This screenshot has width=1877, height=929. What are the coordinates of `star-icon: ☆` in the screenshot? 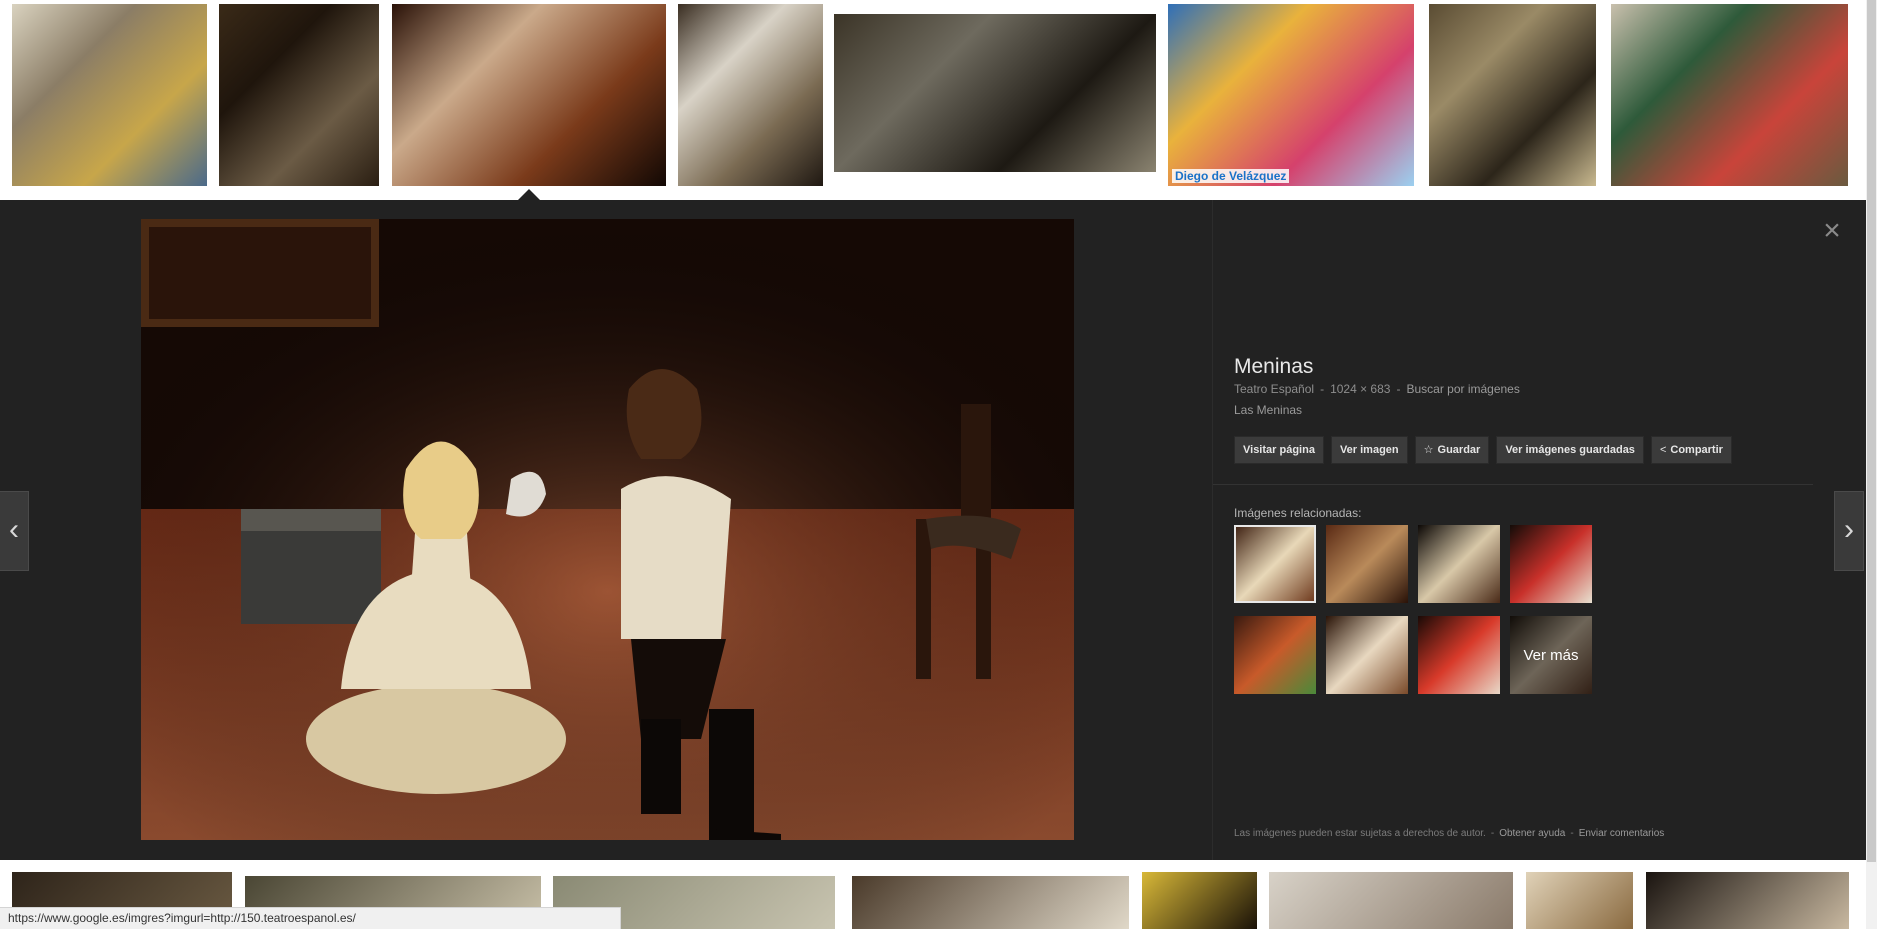 It's located at (1428, 450).